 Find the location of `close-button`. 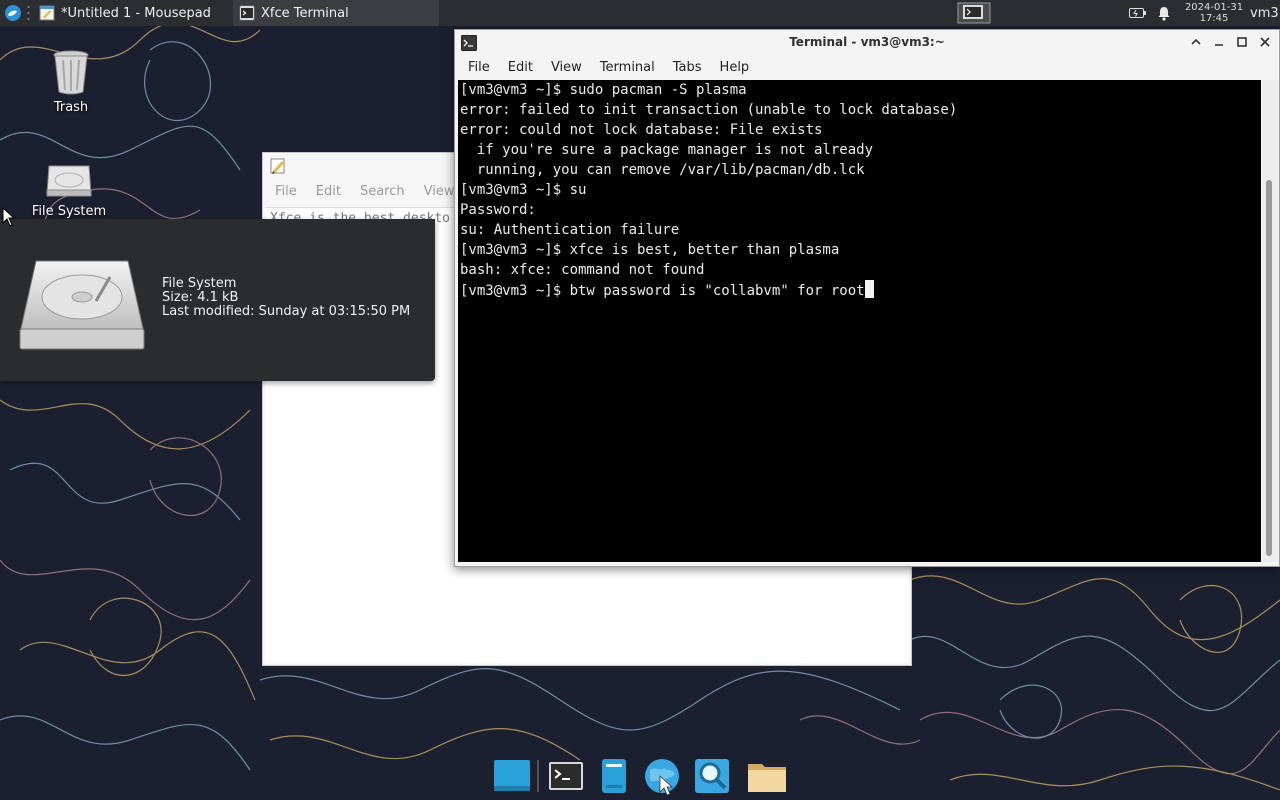

close-button is located at coordinates (1264, 42).